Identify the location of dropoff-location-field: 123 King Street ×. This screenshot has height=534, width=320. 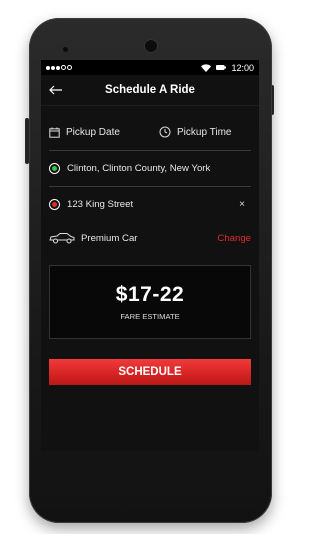
(150, 204).